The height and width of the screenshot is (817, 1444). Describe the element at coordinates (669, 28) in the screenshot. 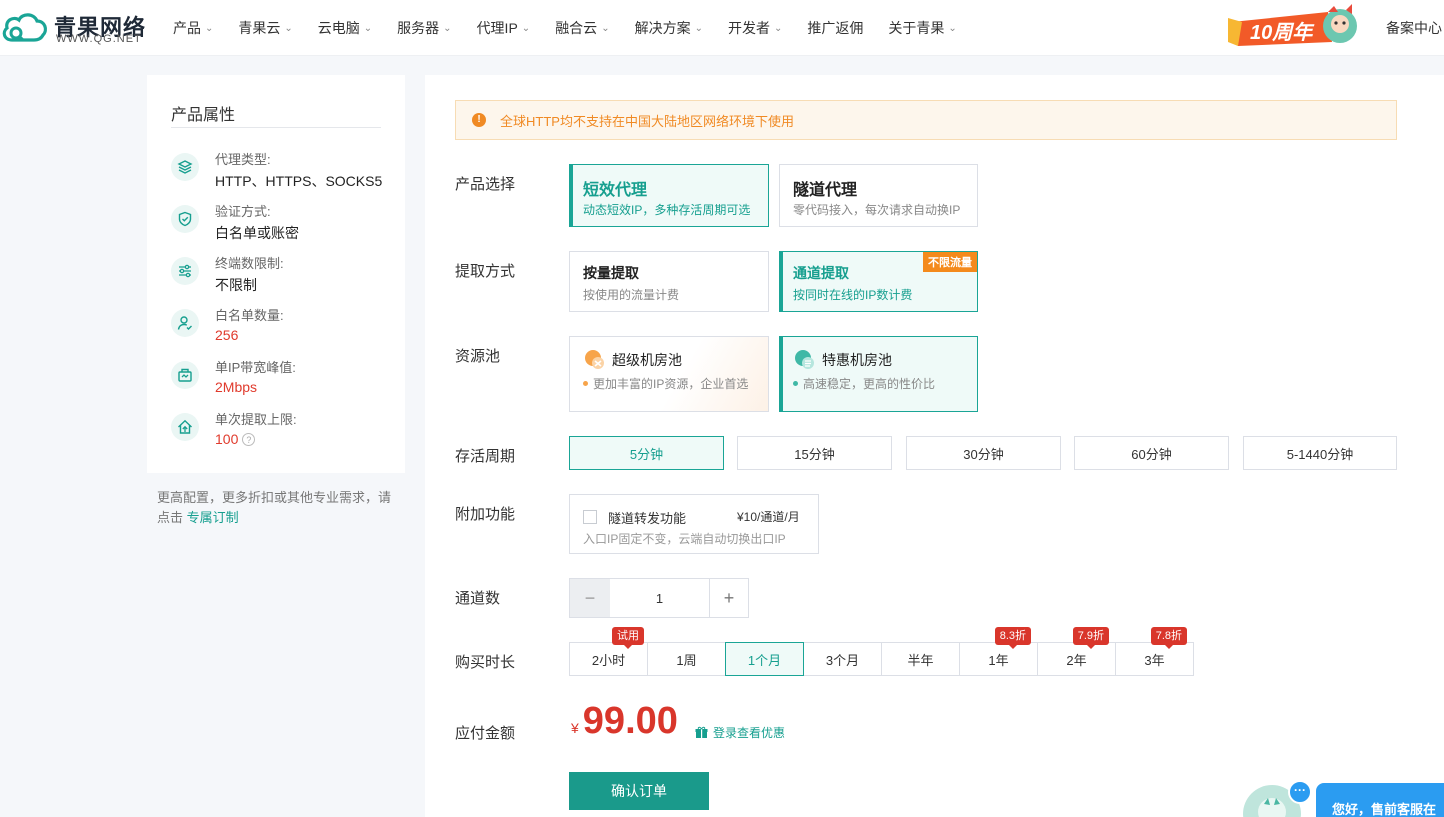

I see `nav-item: 解决方案 ⌄` at that location.